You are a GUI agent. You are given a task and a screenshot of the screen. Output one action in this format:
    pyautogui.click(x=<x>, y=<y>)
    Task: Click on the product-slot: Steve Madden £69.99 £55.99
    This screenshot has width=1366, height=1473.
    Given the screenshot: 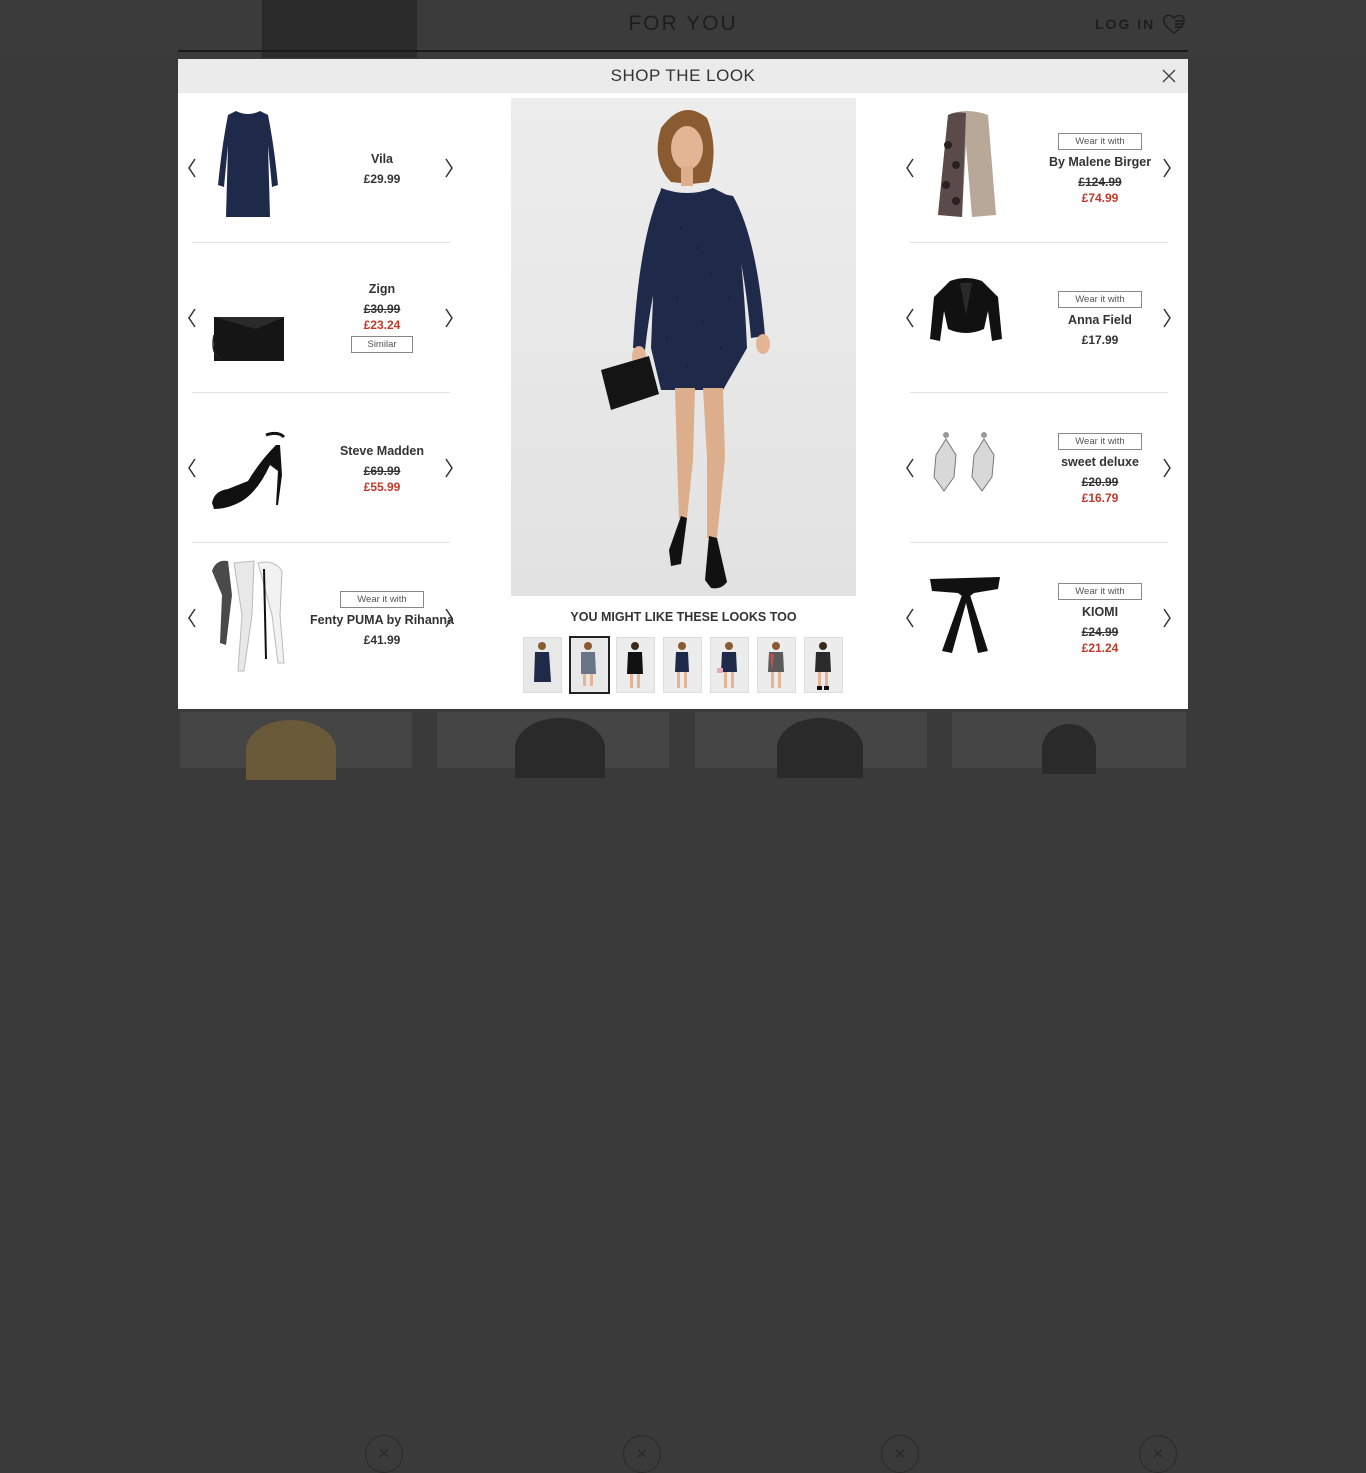 What is the action you would take?
    pyautogui.click(x=319, y=468)
    